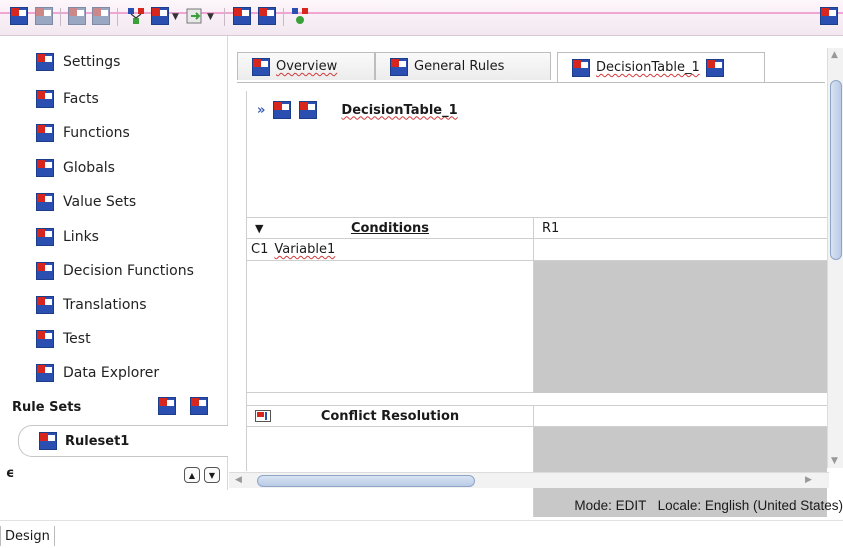 This screenshot has width=843, height=548. Describe the element at coordinates (199, 406) in the screenshot. I see `edit-ruleset-icon` at that location.